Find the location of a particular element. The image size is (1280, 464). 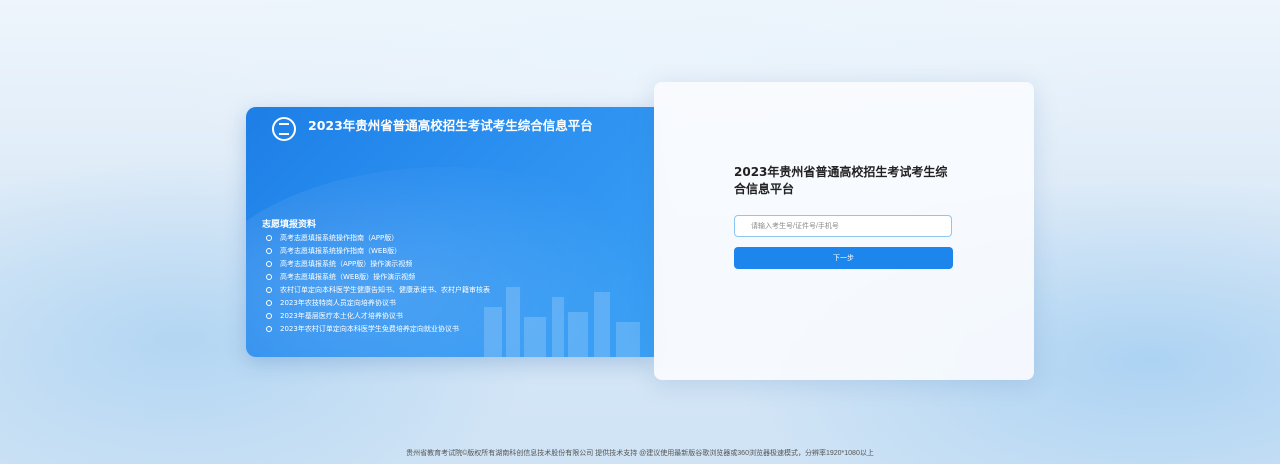

resource-link: 农村订单定向本科医学生健康告知书、健康承诺书、农村户籍审核表 is located at coordinates (378, 289).